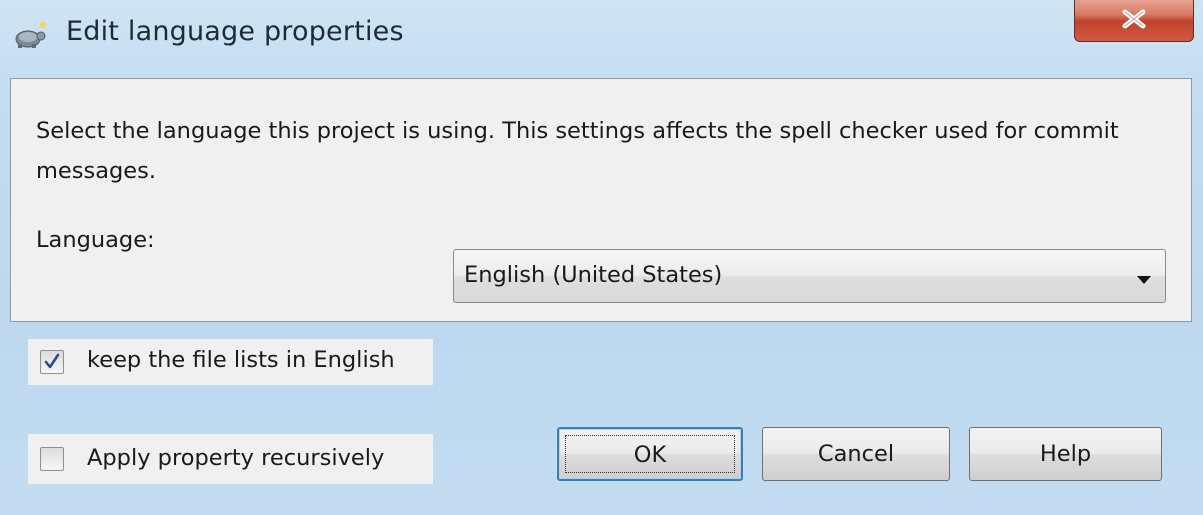 The width and height of the screenshot is (1203, 515). I want to click on checkmark-icon, so click(52, 361).